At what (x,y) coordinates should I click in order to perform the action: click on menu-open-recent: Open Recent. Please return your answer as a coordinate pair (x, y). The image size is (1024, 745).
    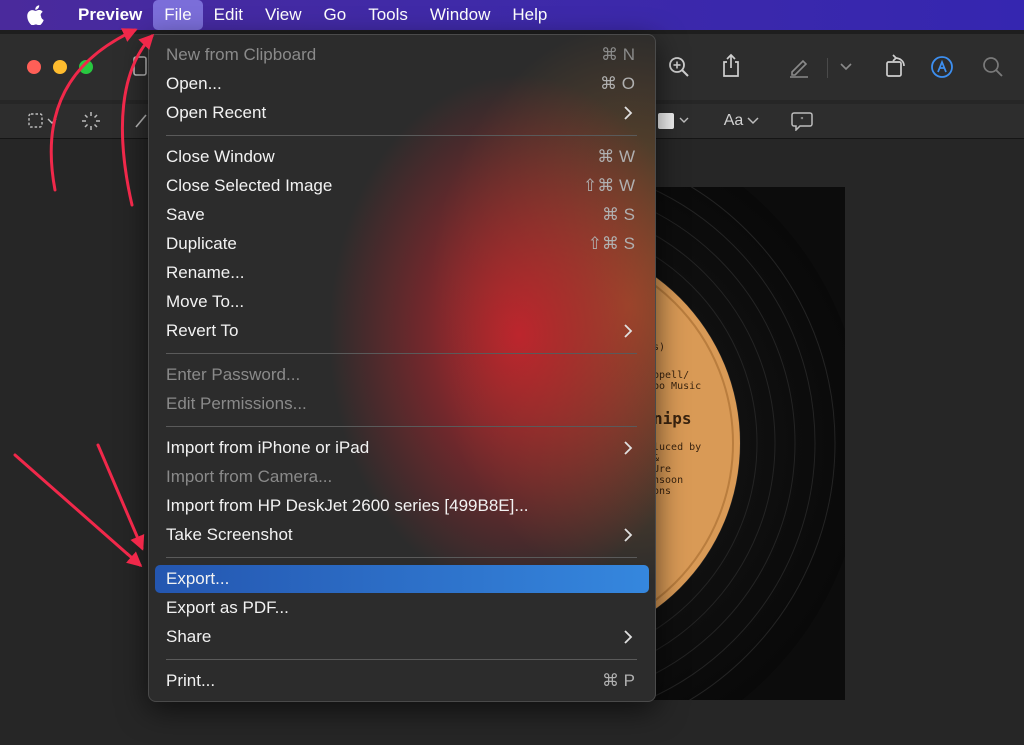
    Looking at the image, I should click on (402, 113).